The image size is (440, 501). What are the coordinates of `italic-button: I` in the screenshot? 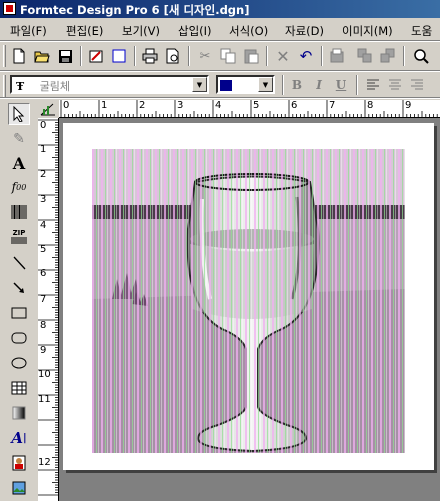 It's located at (319, 85).